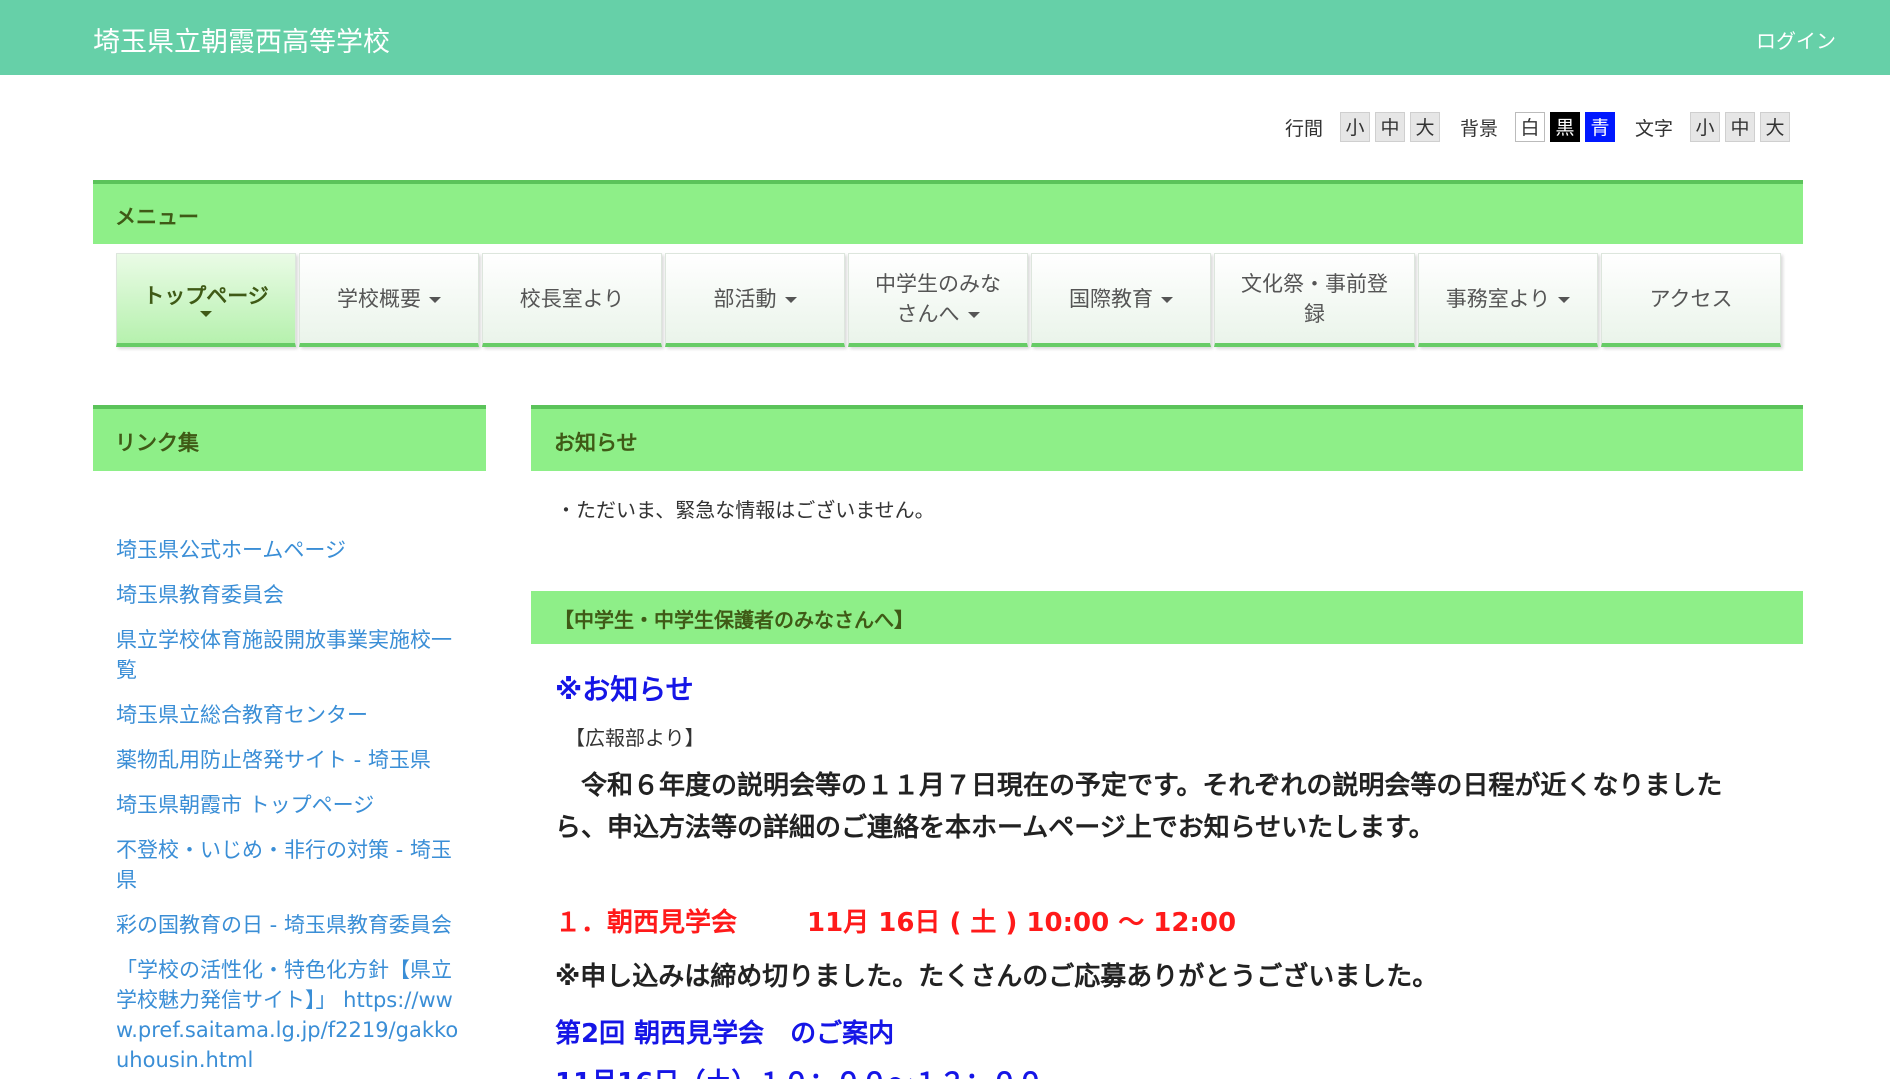  I want to click on nav-item-principal: 校長室より, so click(572, 300).